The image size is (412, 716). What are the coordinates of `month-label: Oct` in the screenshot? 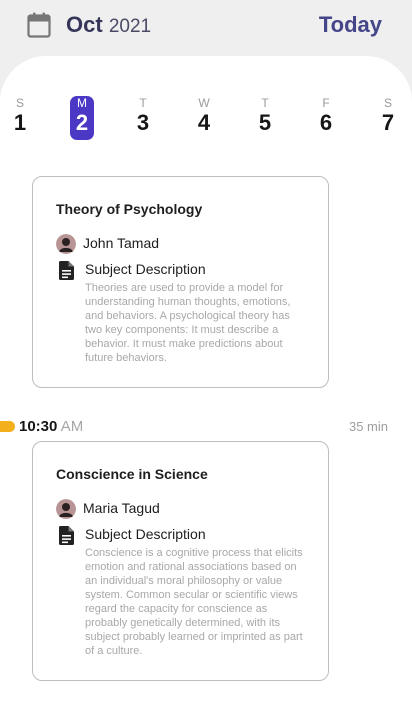 It's located at (84, 24).